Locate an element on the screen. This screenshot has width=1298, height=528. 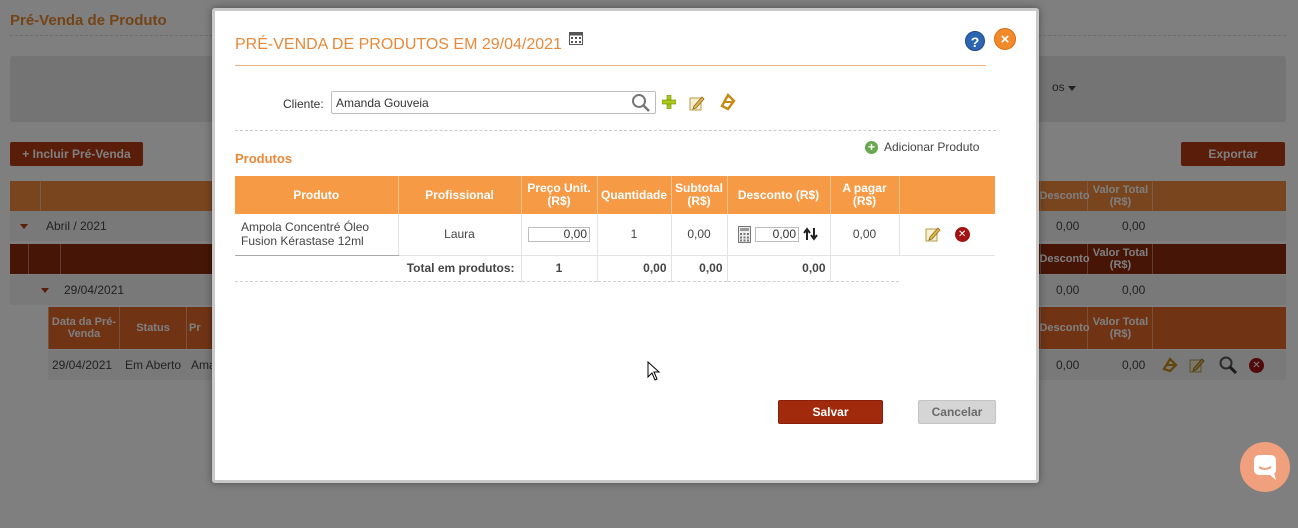
add-circle-icon: + is located at coordinates (871, 147).